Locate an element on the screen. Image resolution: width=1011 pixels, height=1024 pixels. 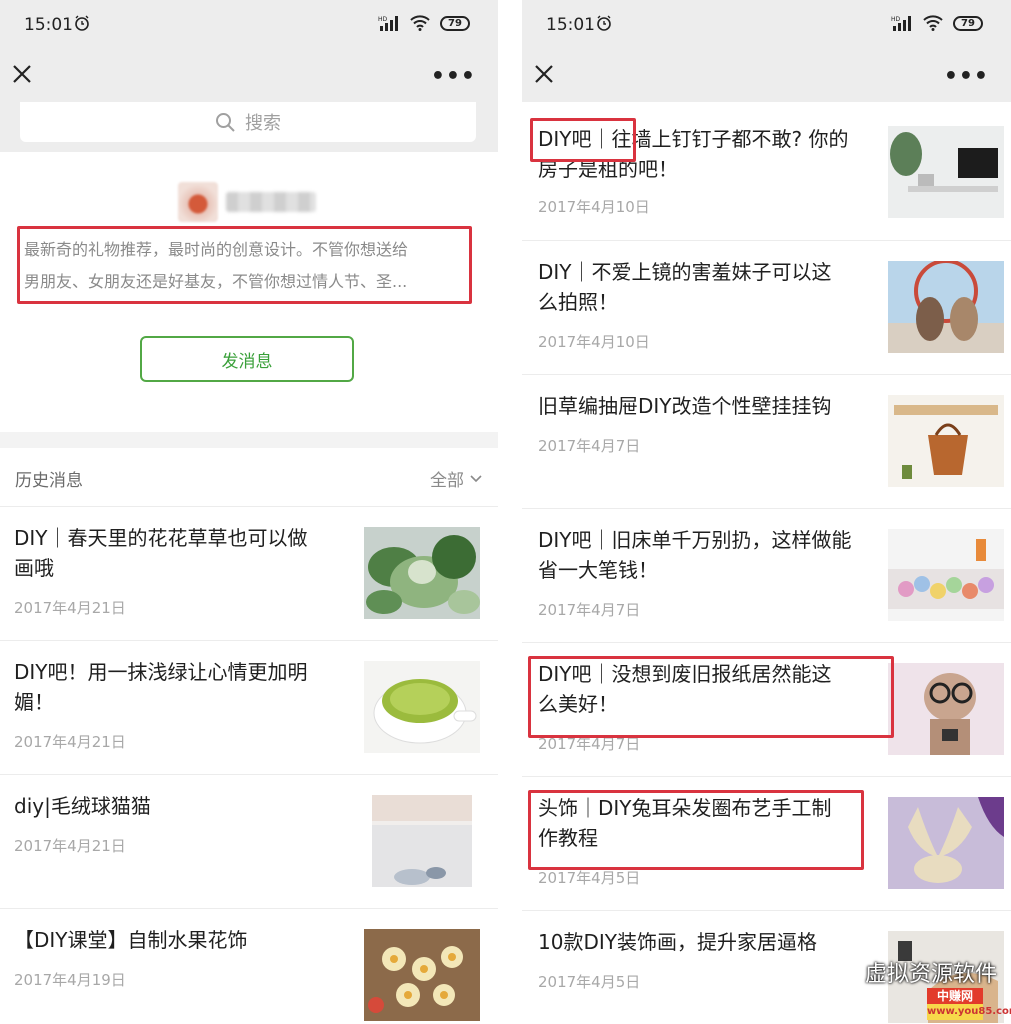
article-item: 头饰｜DIY兔耳朵发圈布艺手工制 作教程 2017年4月5日 is located at coordinates (766, 843).